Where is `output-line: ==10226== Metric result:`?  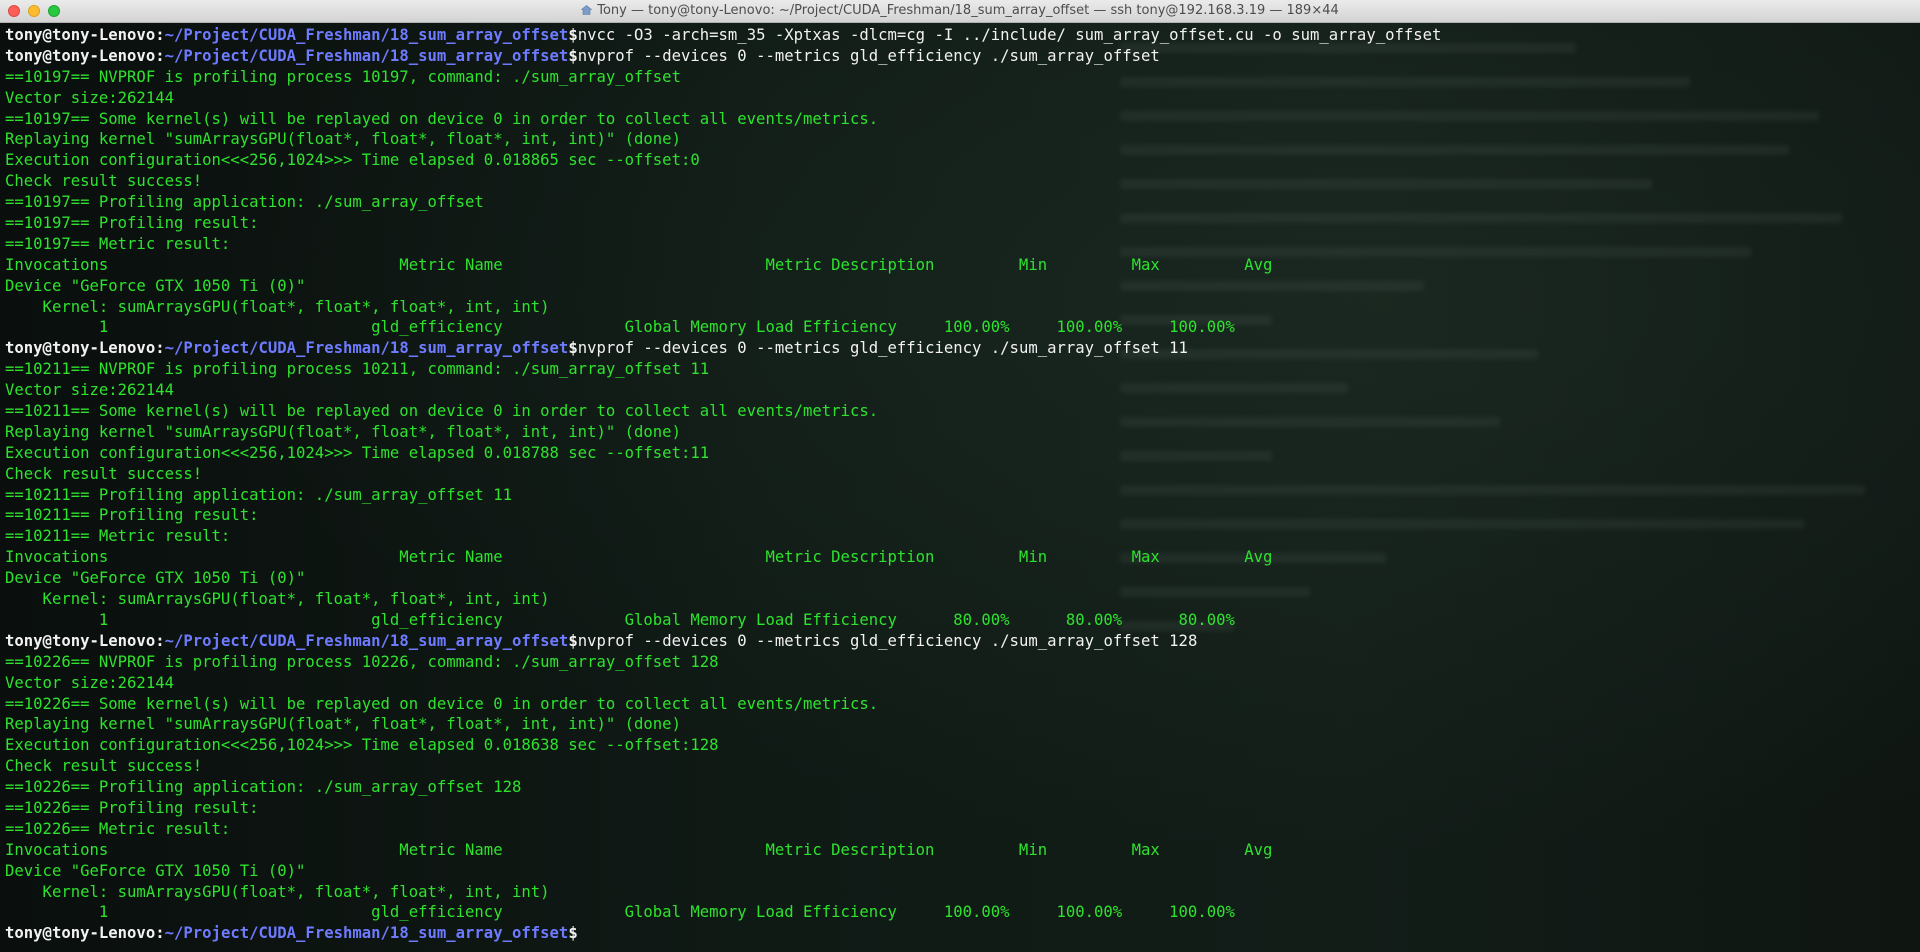 output-line: ==10226== Metric result: is located at coordinates (118, 828).